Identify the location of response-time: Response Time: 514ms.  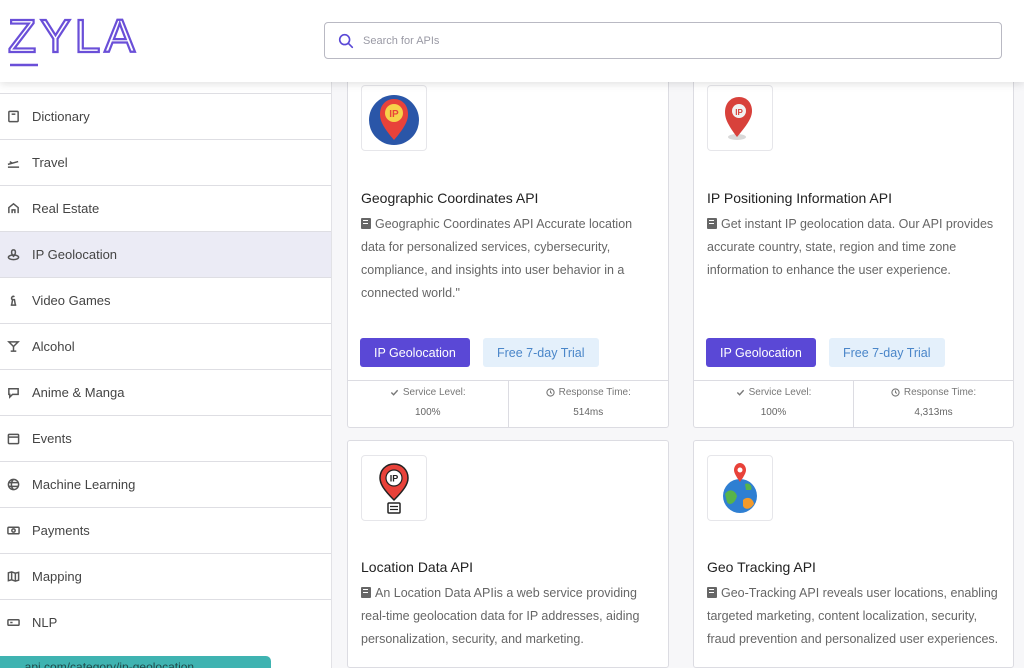
(588, 404).